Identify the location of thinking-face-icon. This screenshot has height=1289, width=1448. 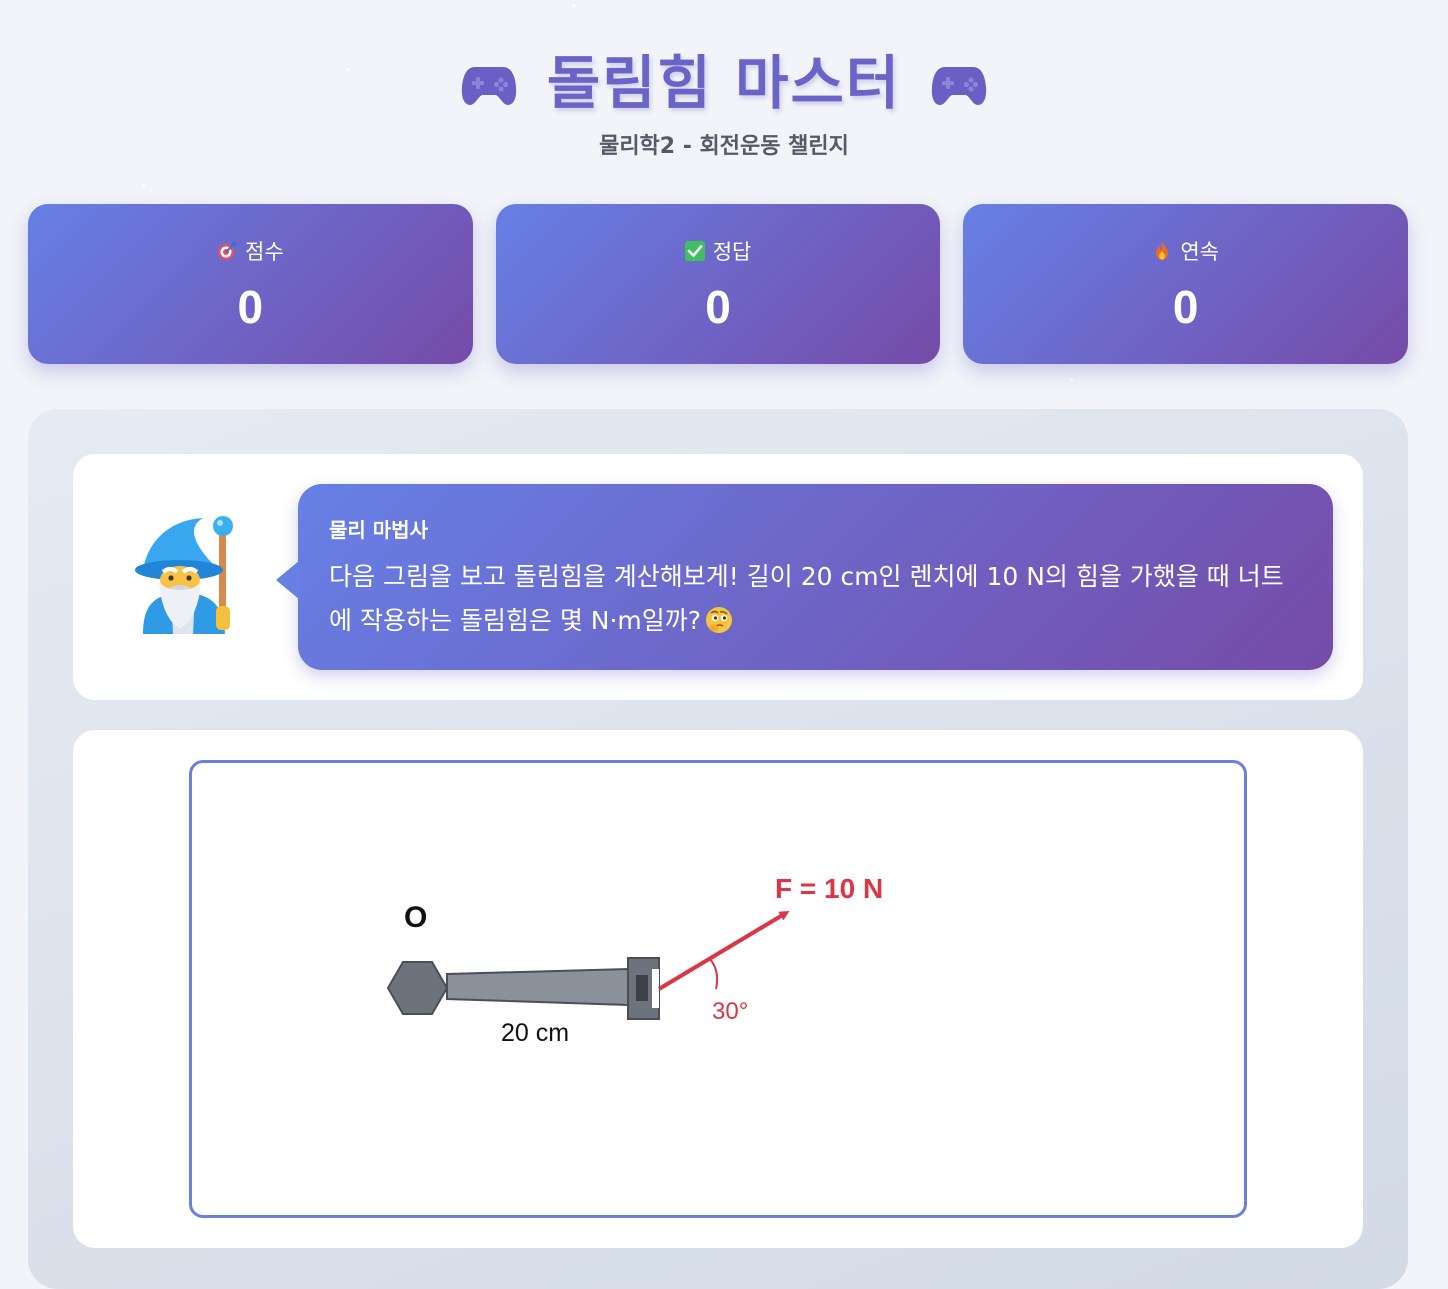
(719, 620).